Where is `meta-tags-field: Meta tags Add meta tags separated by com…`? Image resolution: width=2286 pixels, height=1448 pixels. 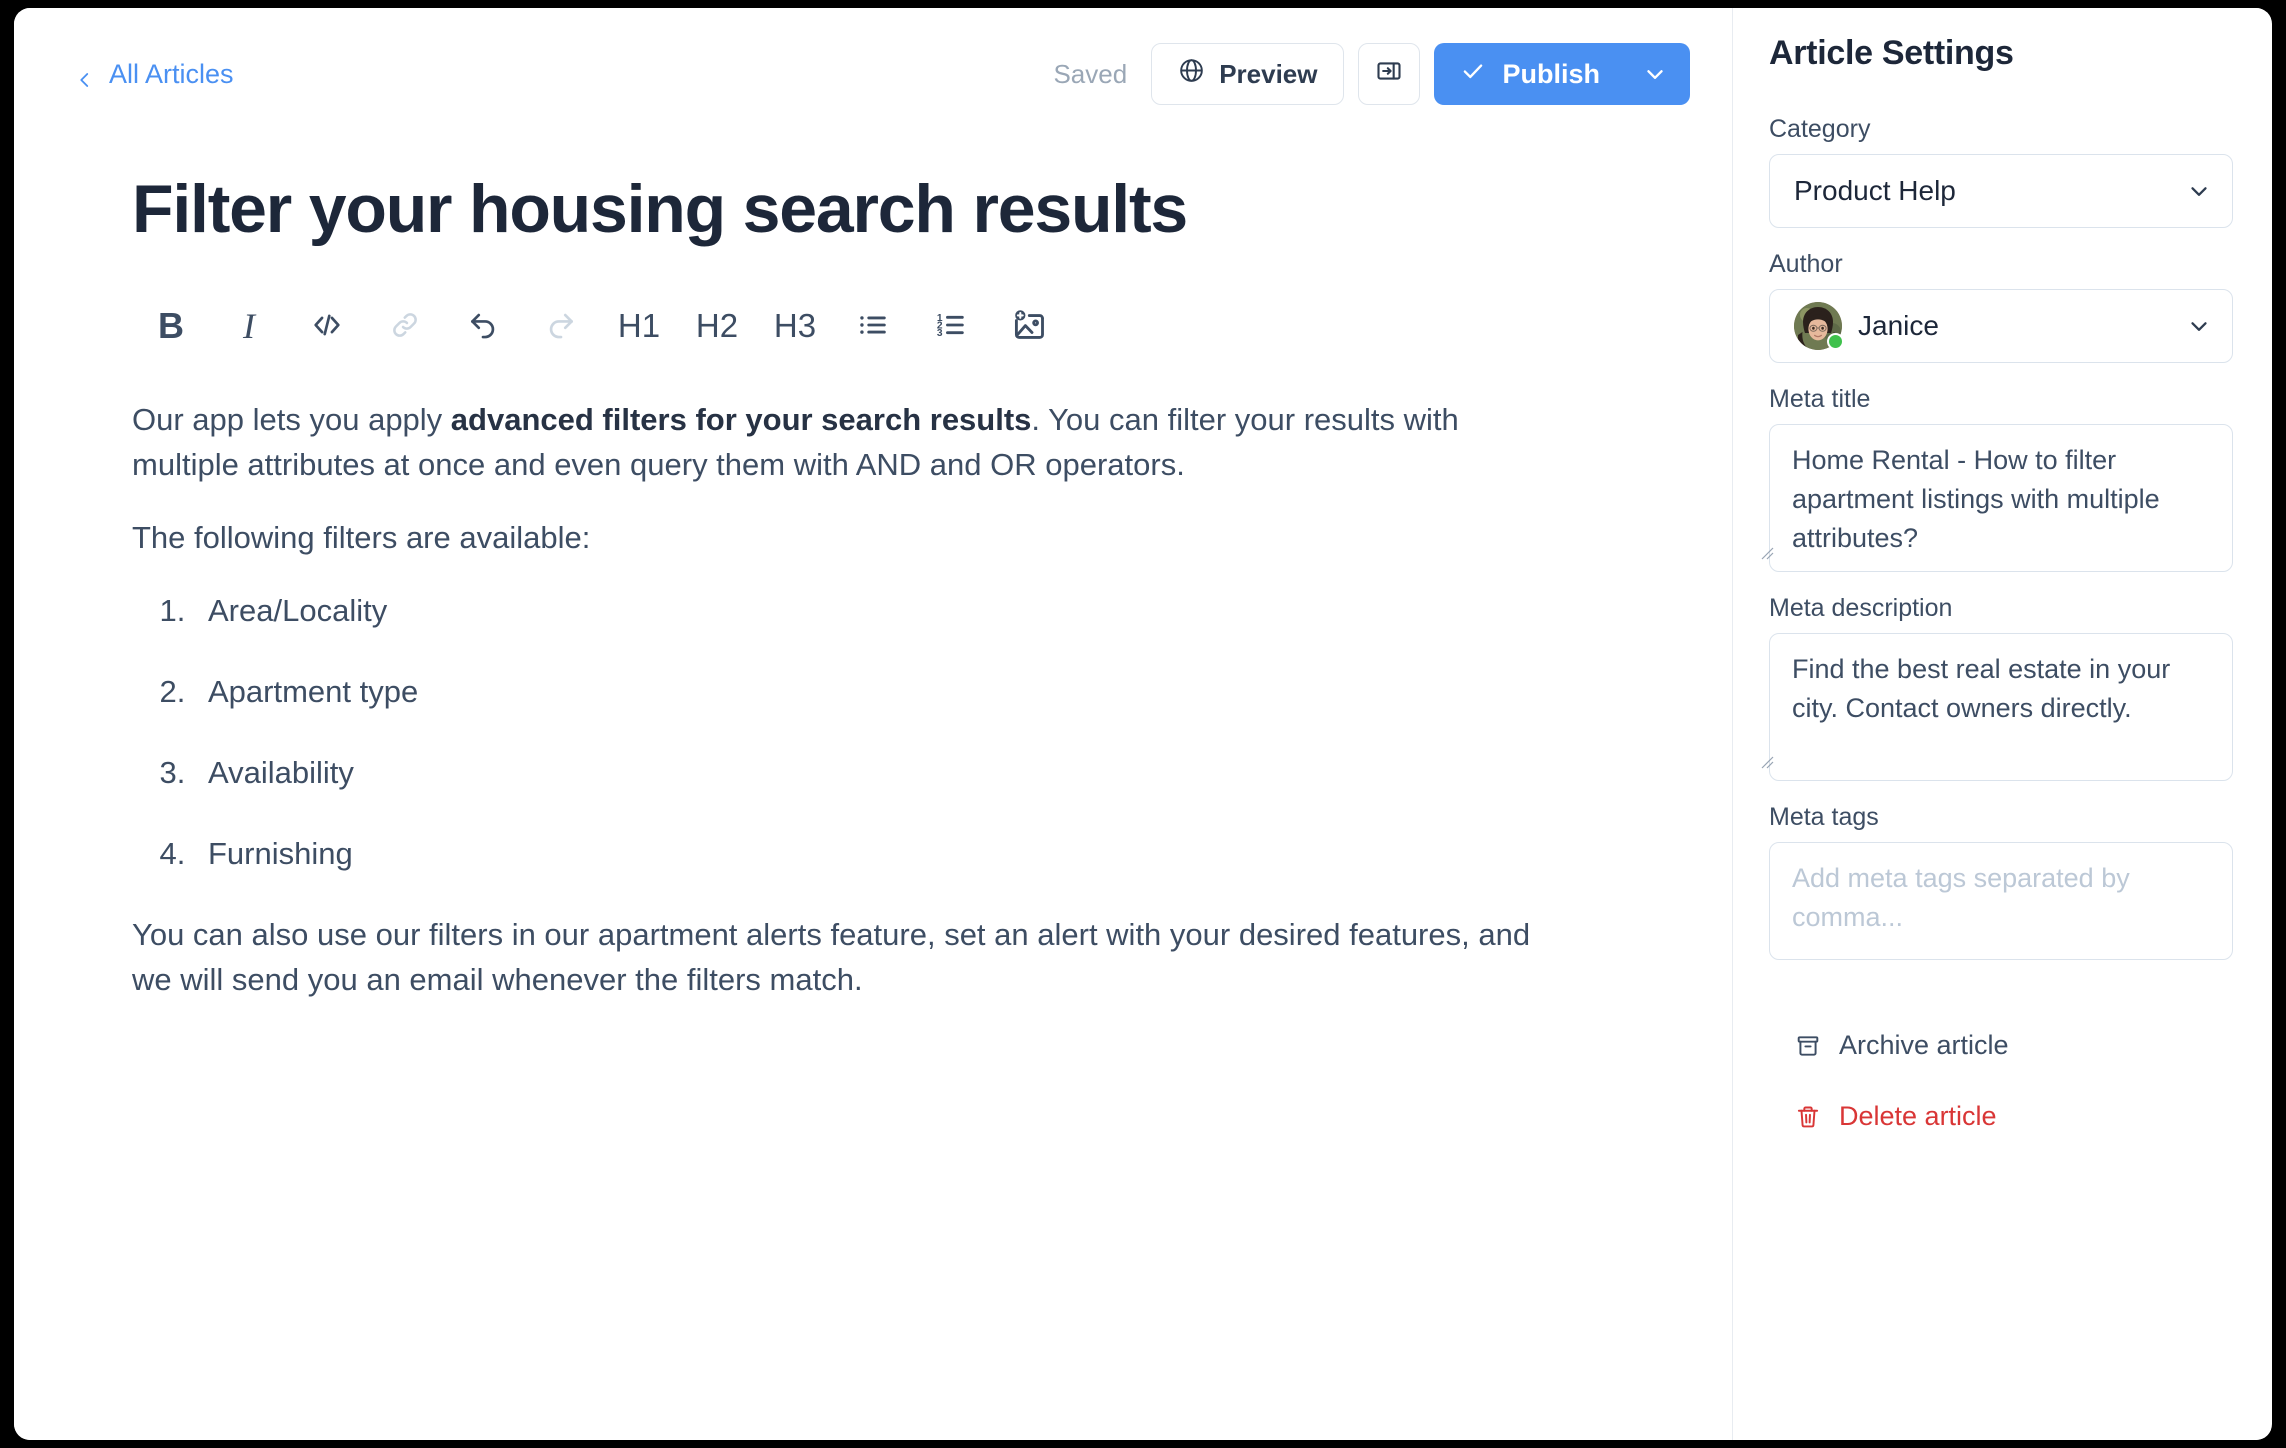
meta-tags-field: Meta tags Add meta tags separated by com… is located at coordinates (2001, 881).